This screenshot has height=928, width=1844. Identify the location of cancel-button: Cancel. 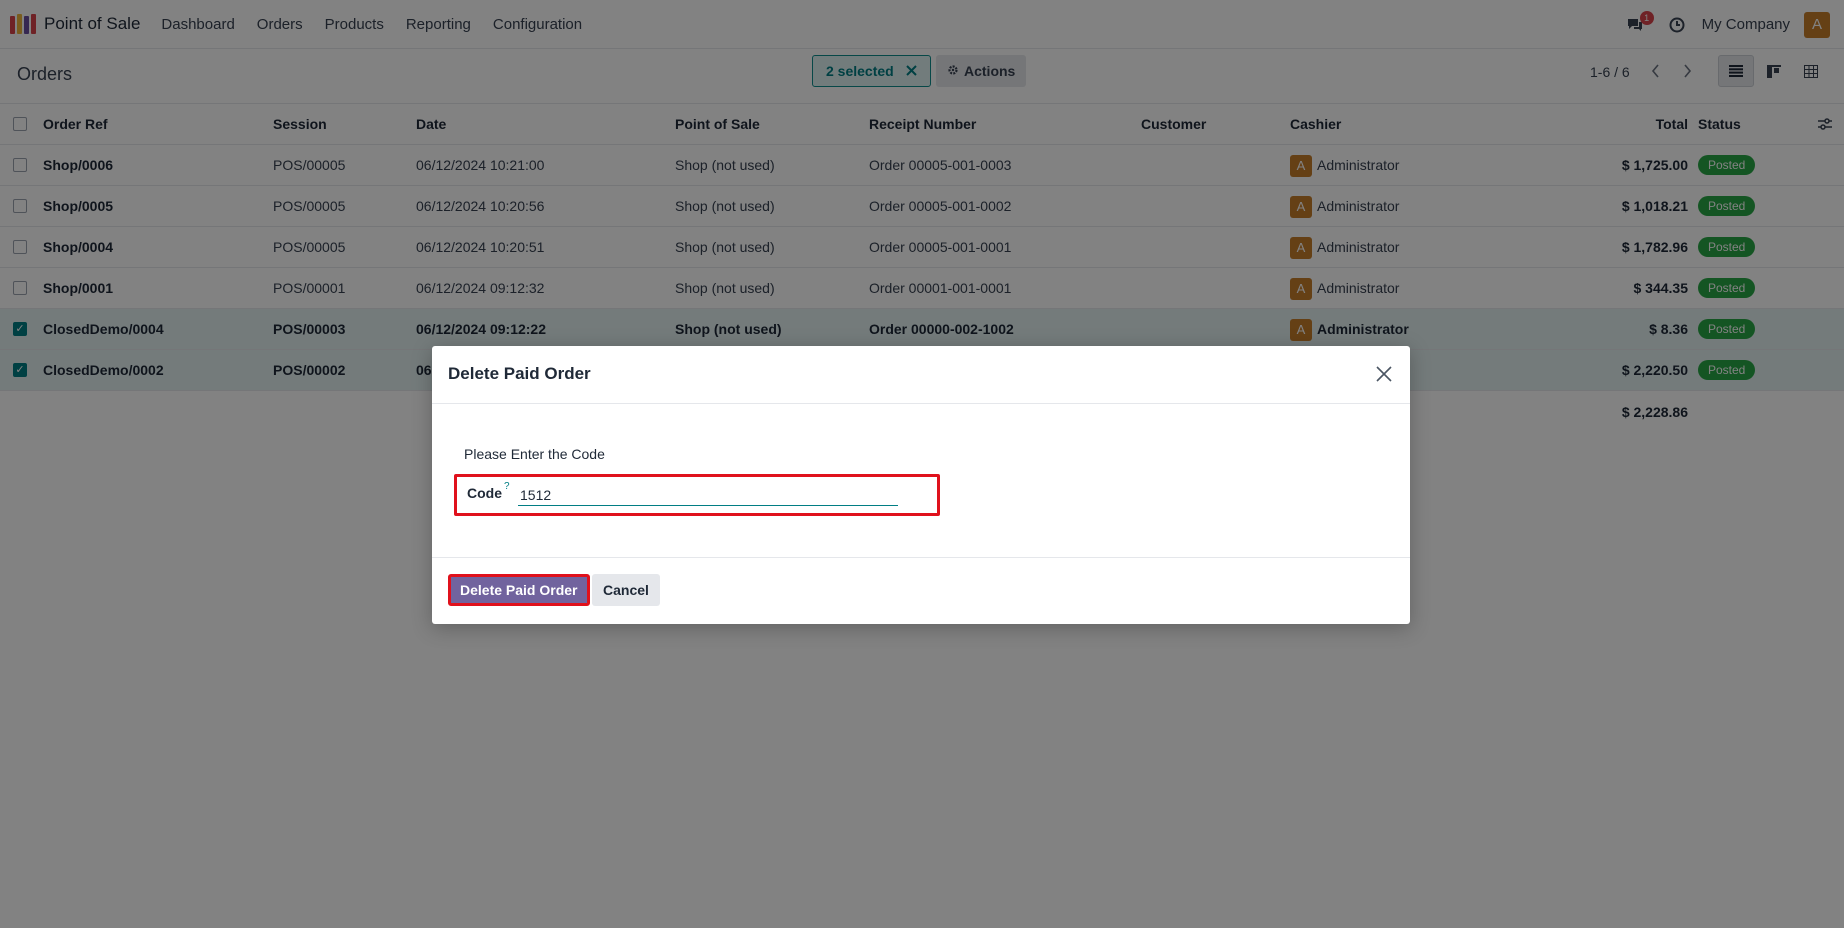
(626, 590).